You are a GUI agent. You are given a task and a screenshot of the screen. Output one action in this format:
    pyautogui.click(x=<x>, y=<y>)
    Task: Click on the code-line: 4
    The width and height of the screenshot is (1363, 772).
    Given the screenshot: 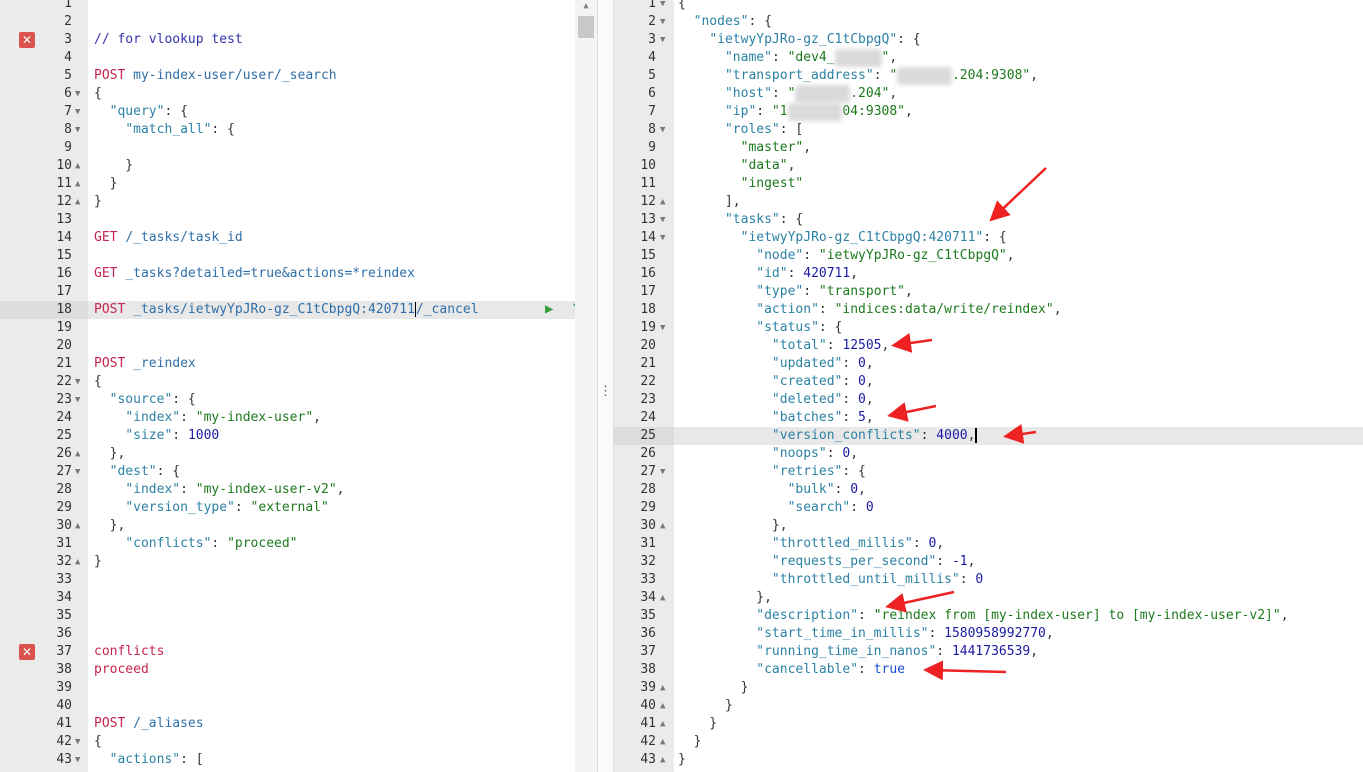 What is the action you would take?
    pyautogui.click(x=287, y=58)
    